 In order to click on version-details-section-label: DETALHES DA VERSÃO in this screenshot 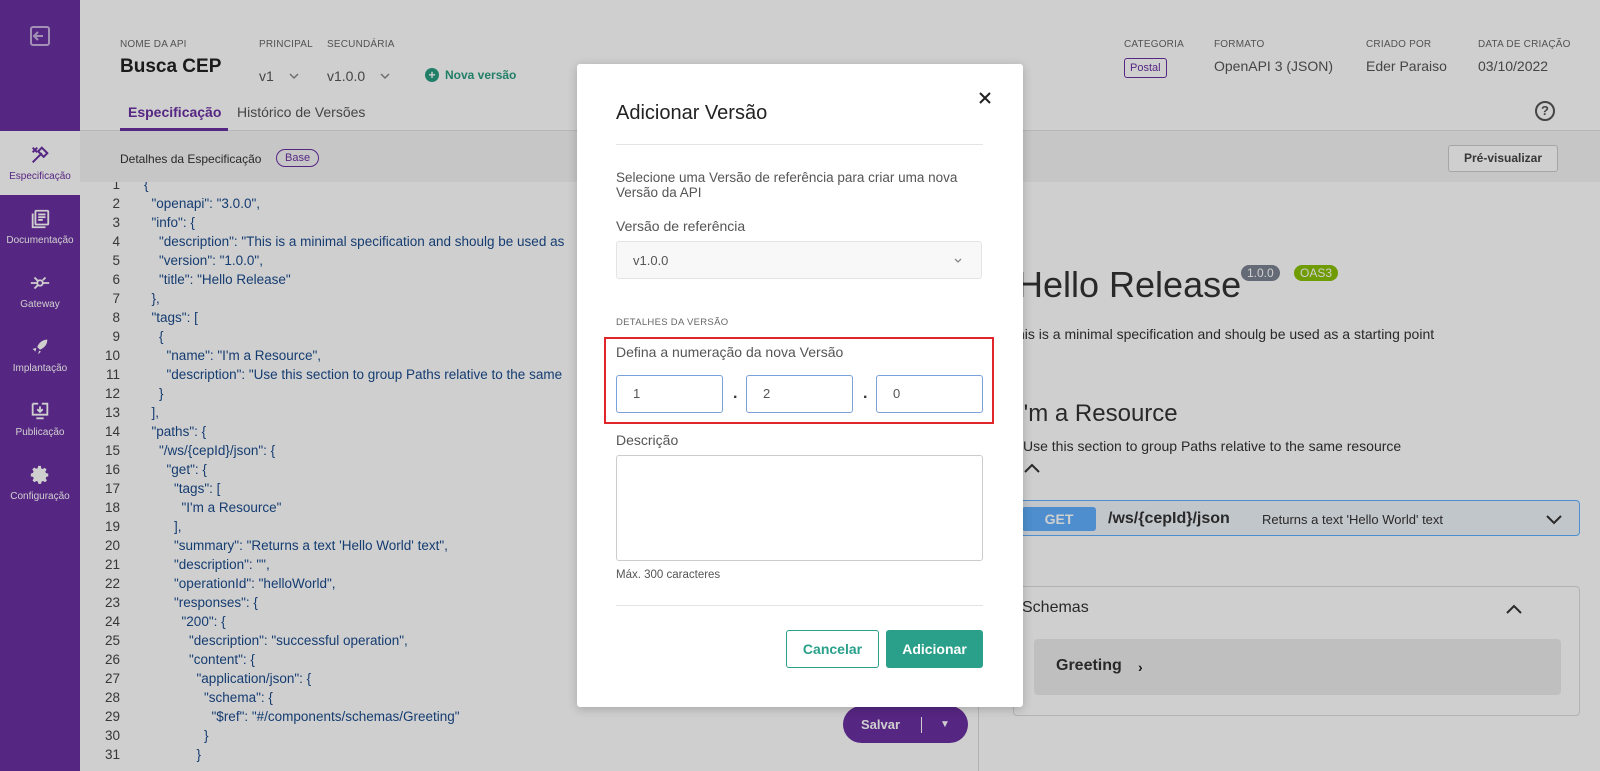, I will do `click(672, 322)`.